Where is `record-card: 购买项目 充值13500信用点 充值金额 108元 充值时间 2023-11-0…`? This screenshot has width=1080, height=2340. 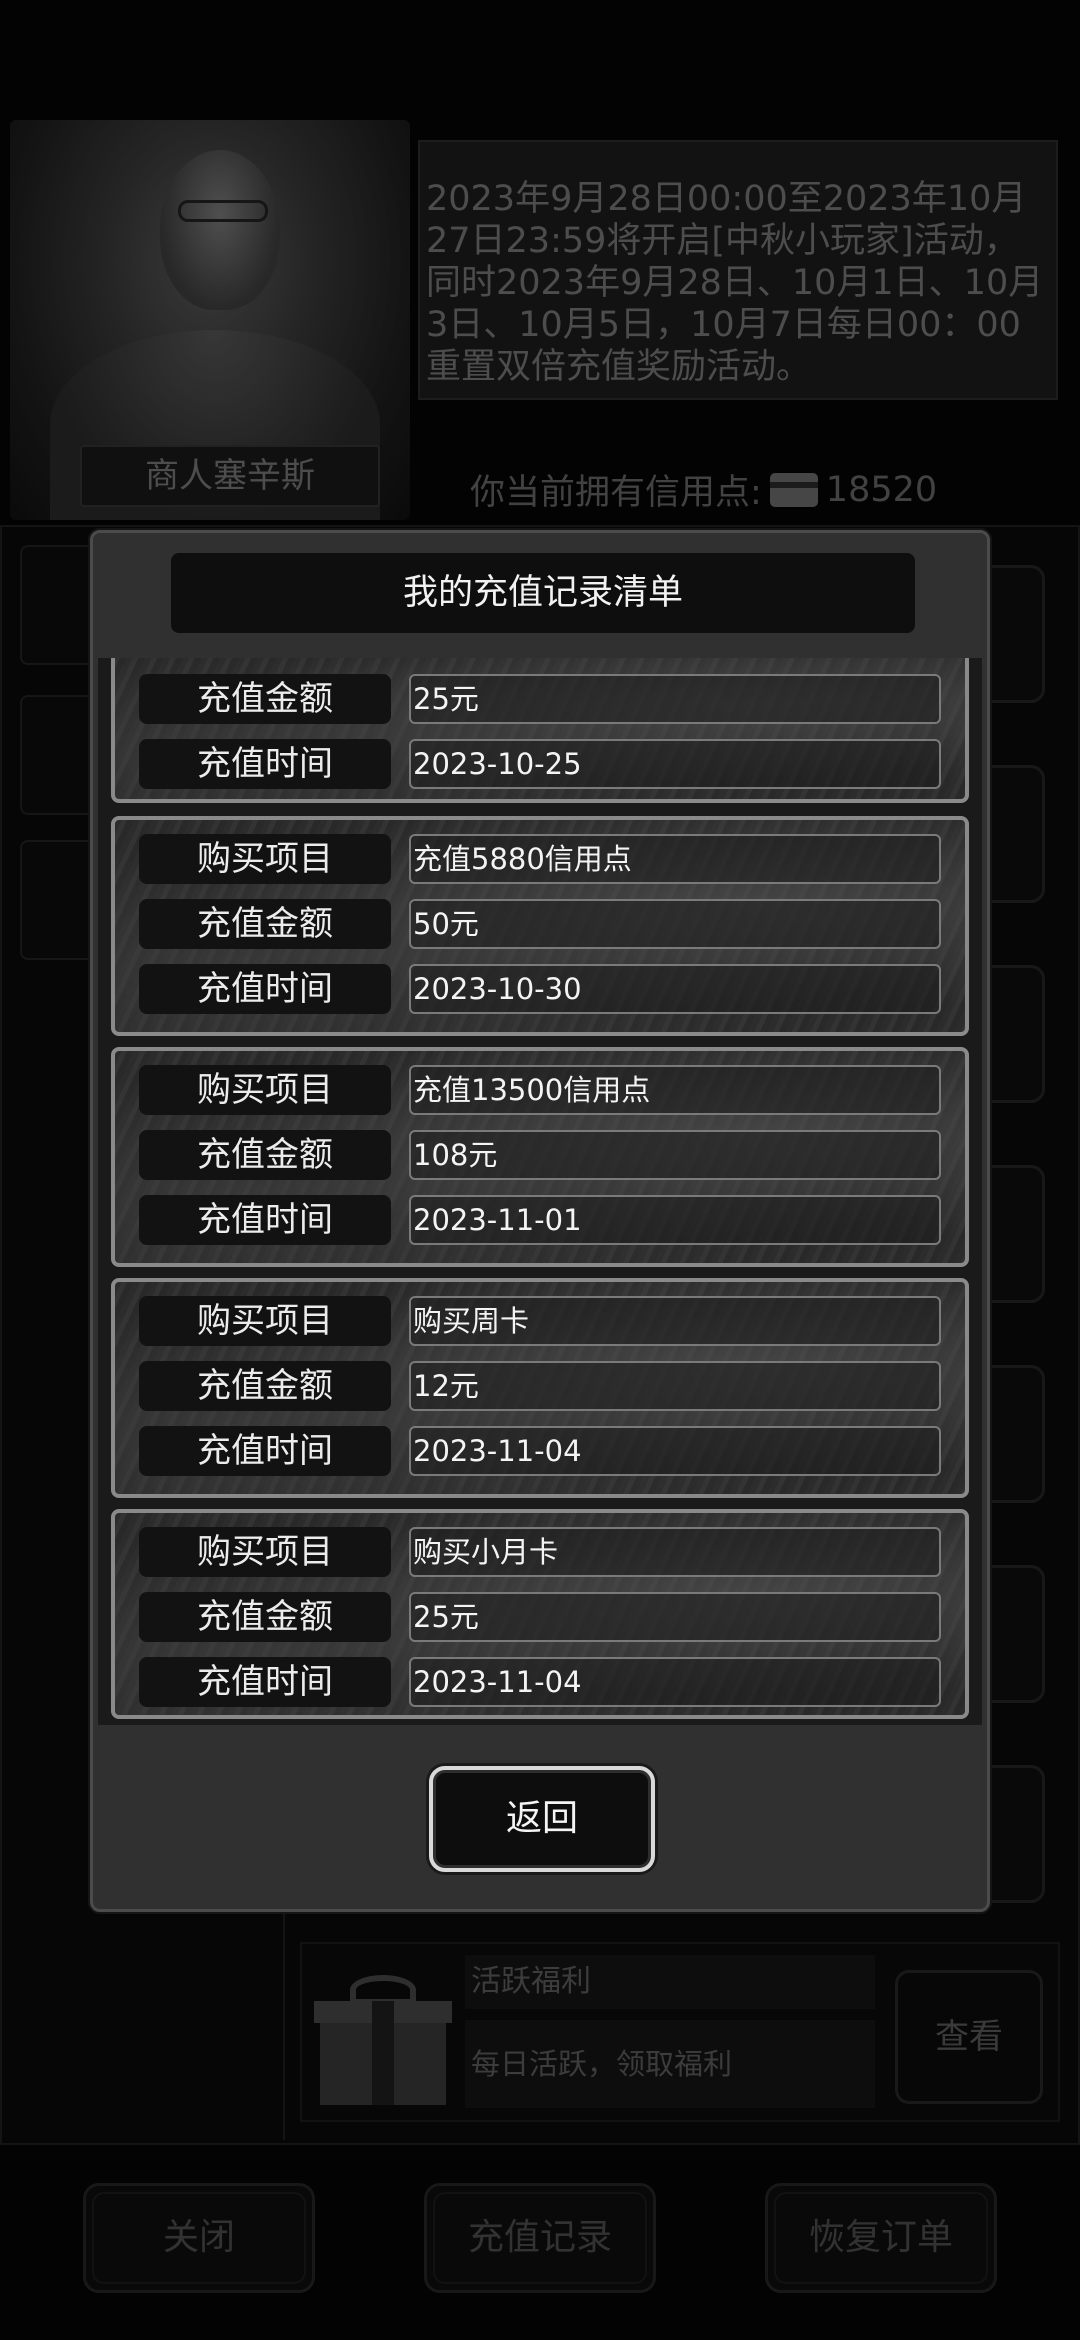
record-card: 购买项目 充值13500信用点 充值金额 108元 充值时间 2023-11-0… is located at coordinates (540, 1157).